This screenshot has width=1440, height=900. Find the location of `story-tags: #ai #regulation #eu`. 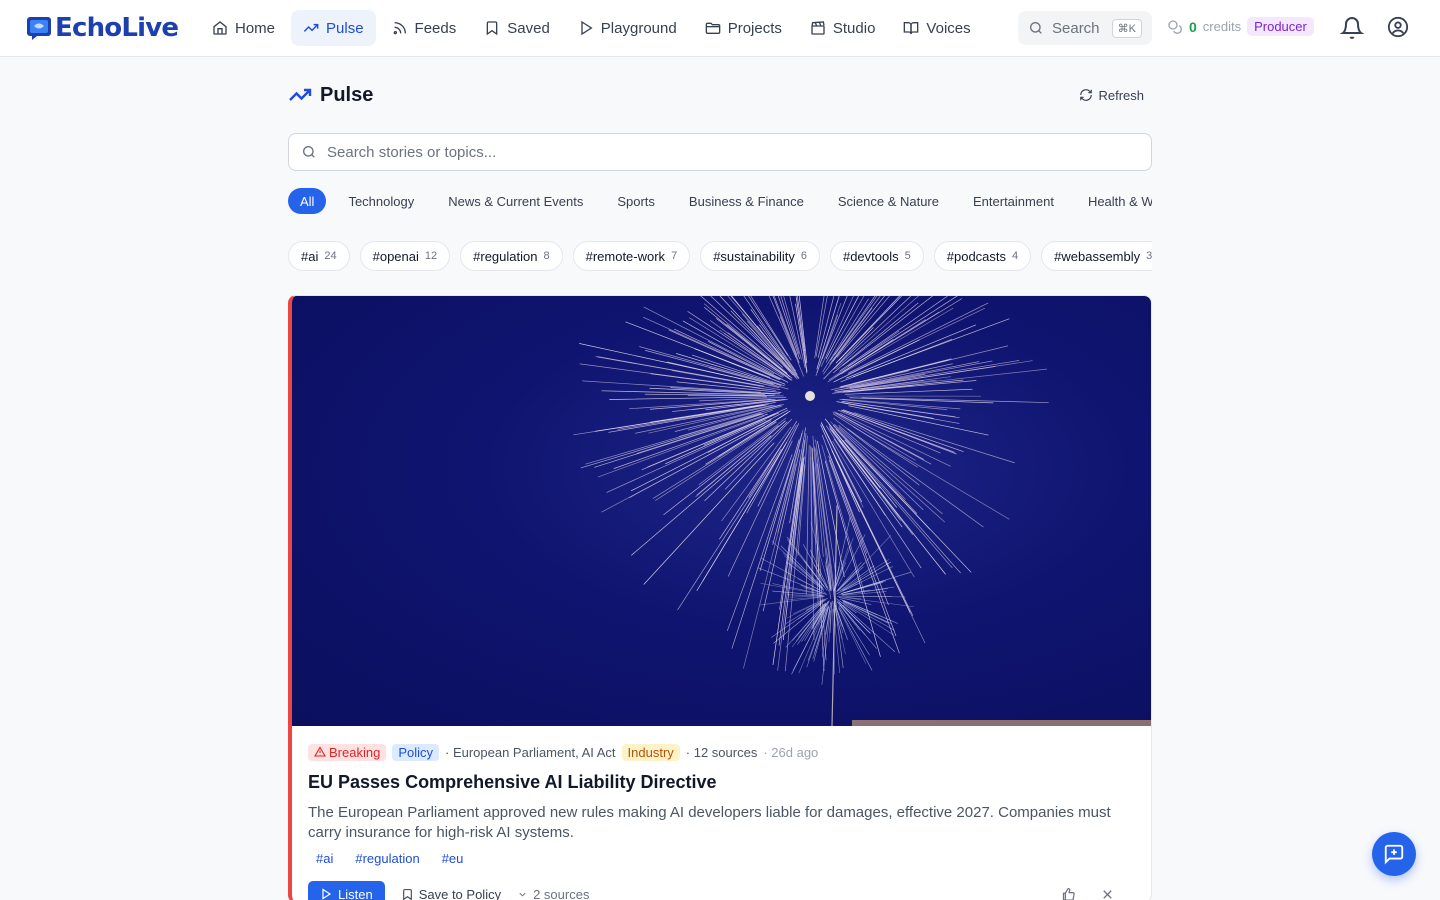

story-tags: #ai #regulation #eu is located at coordinates (721, 858).